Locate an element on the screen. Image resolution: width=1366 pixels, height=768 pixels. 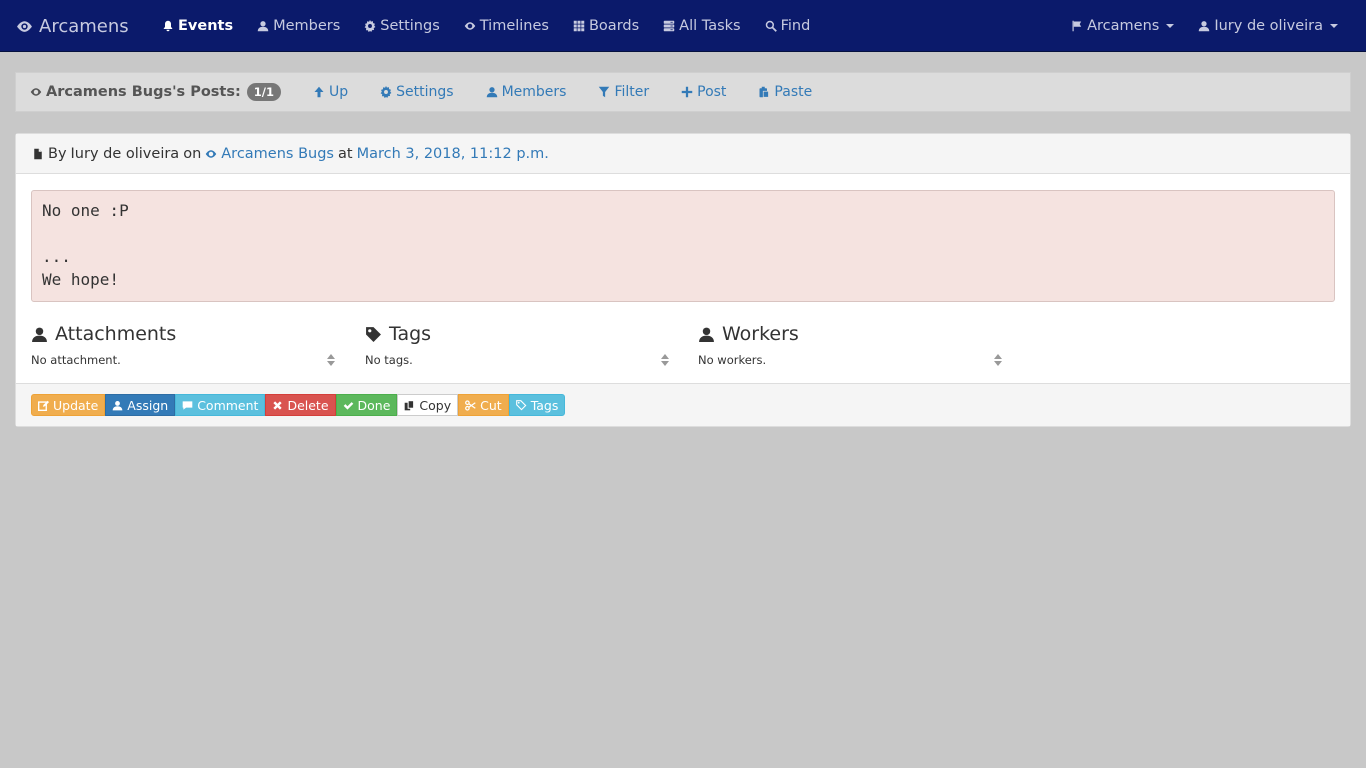
edit-icon is located at coordinates (43, 405).